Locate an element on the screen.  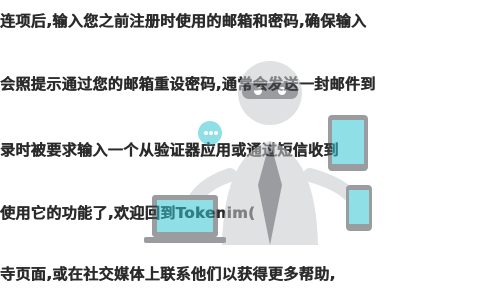
text-line-5: 寺页面,或在社交媒体上联系他们以获得更多帮助, is located at coordinates (168, 274).